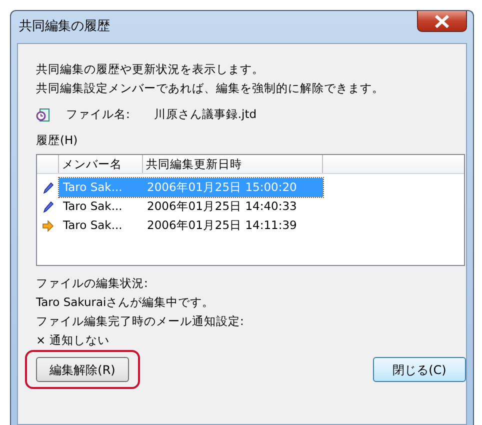 This screenshot has width=482, height=425. Describe the element at coordinates (191, 226) in the screenshot. I see `history-row: Taro Sak... 2006年01月25日 14:11:39` at that location.